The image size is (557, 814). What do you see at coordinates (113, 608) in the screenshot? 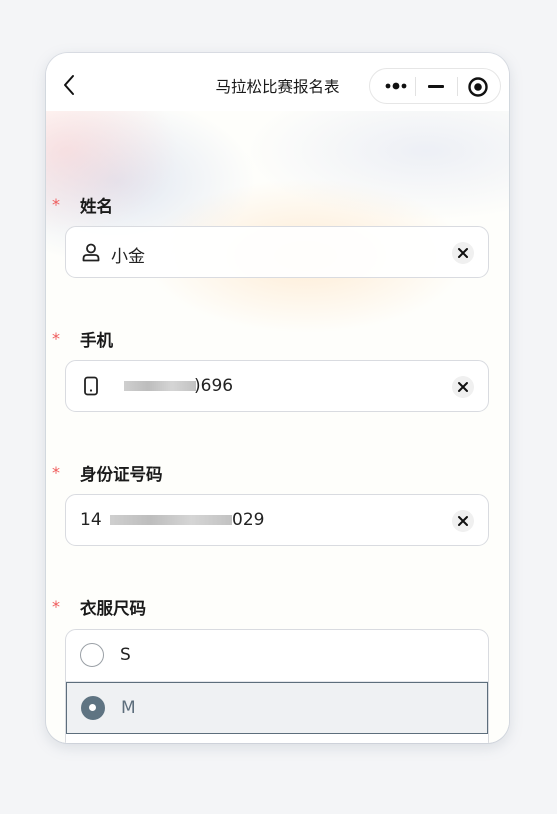
I see `size-label: 衣服尺码` at bounding box center [113, 608].